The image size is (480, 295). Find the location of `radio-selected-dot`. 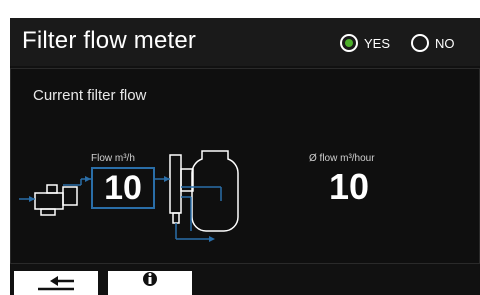

radio-selected-dot is located at coordinates (349, 43).